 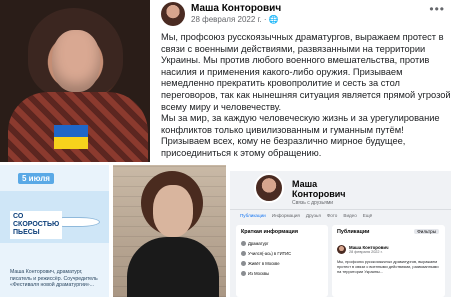 I want to click on ukraine-flag-icon, so click(x=71, y=137).